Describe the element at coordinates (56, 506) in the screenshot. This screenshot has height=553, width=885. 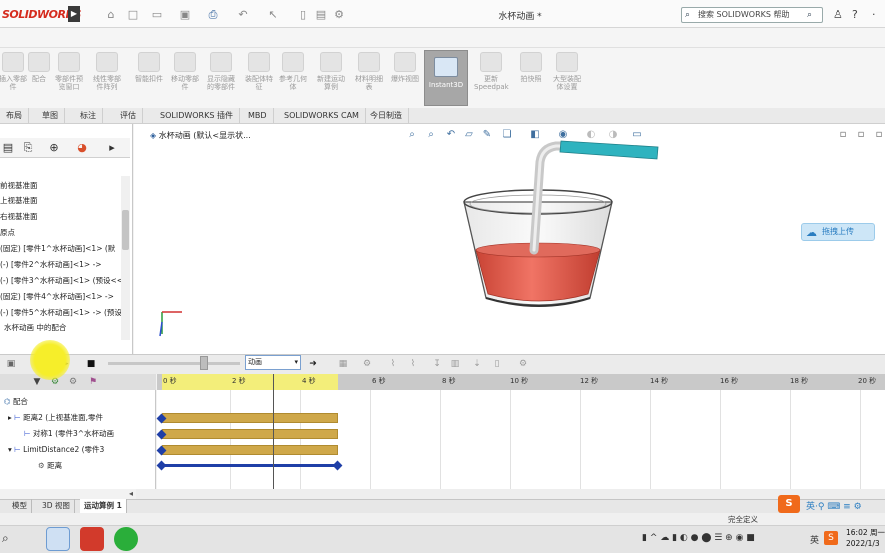
I see `tab-3d-view: 3D 视图` at that location.